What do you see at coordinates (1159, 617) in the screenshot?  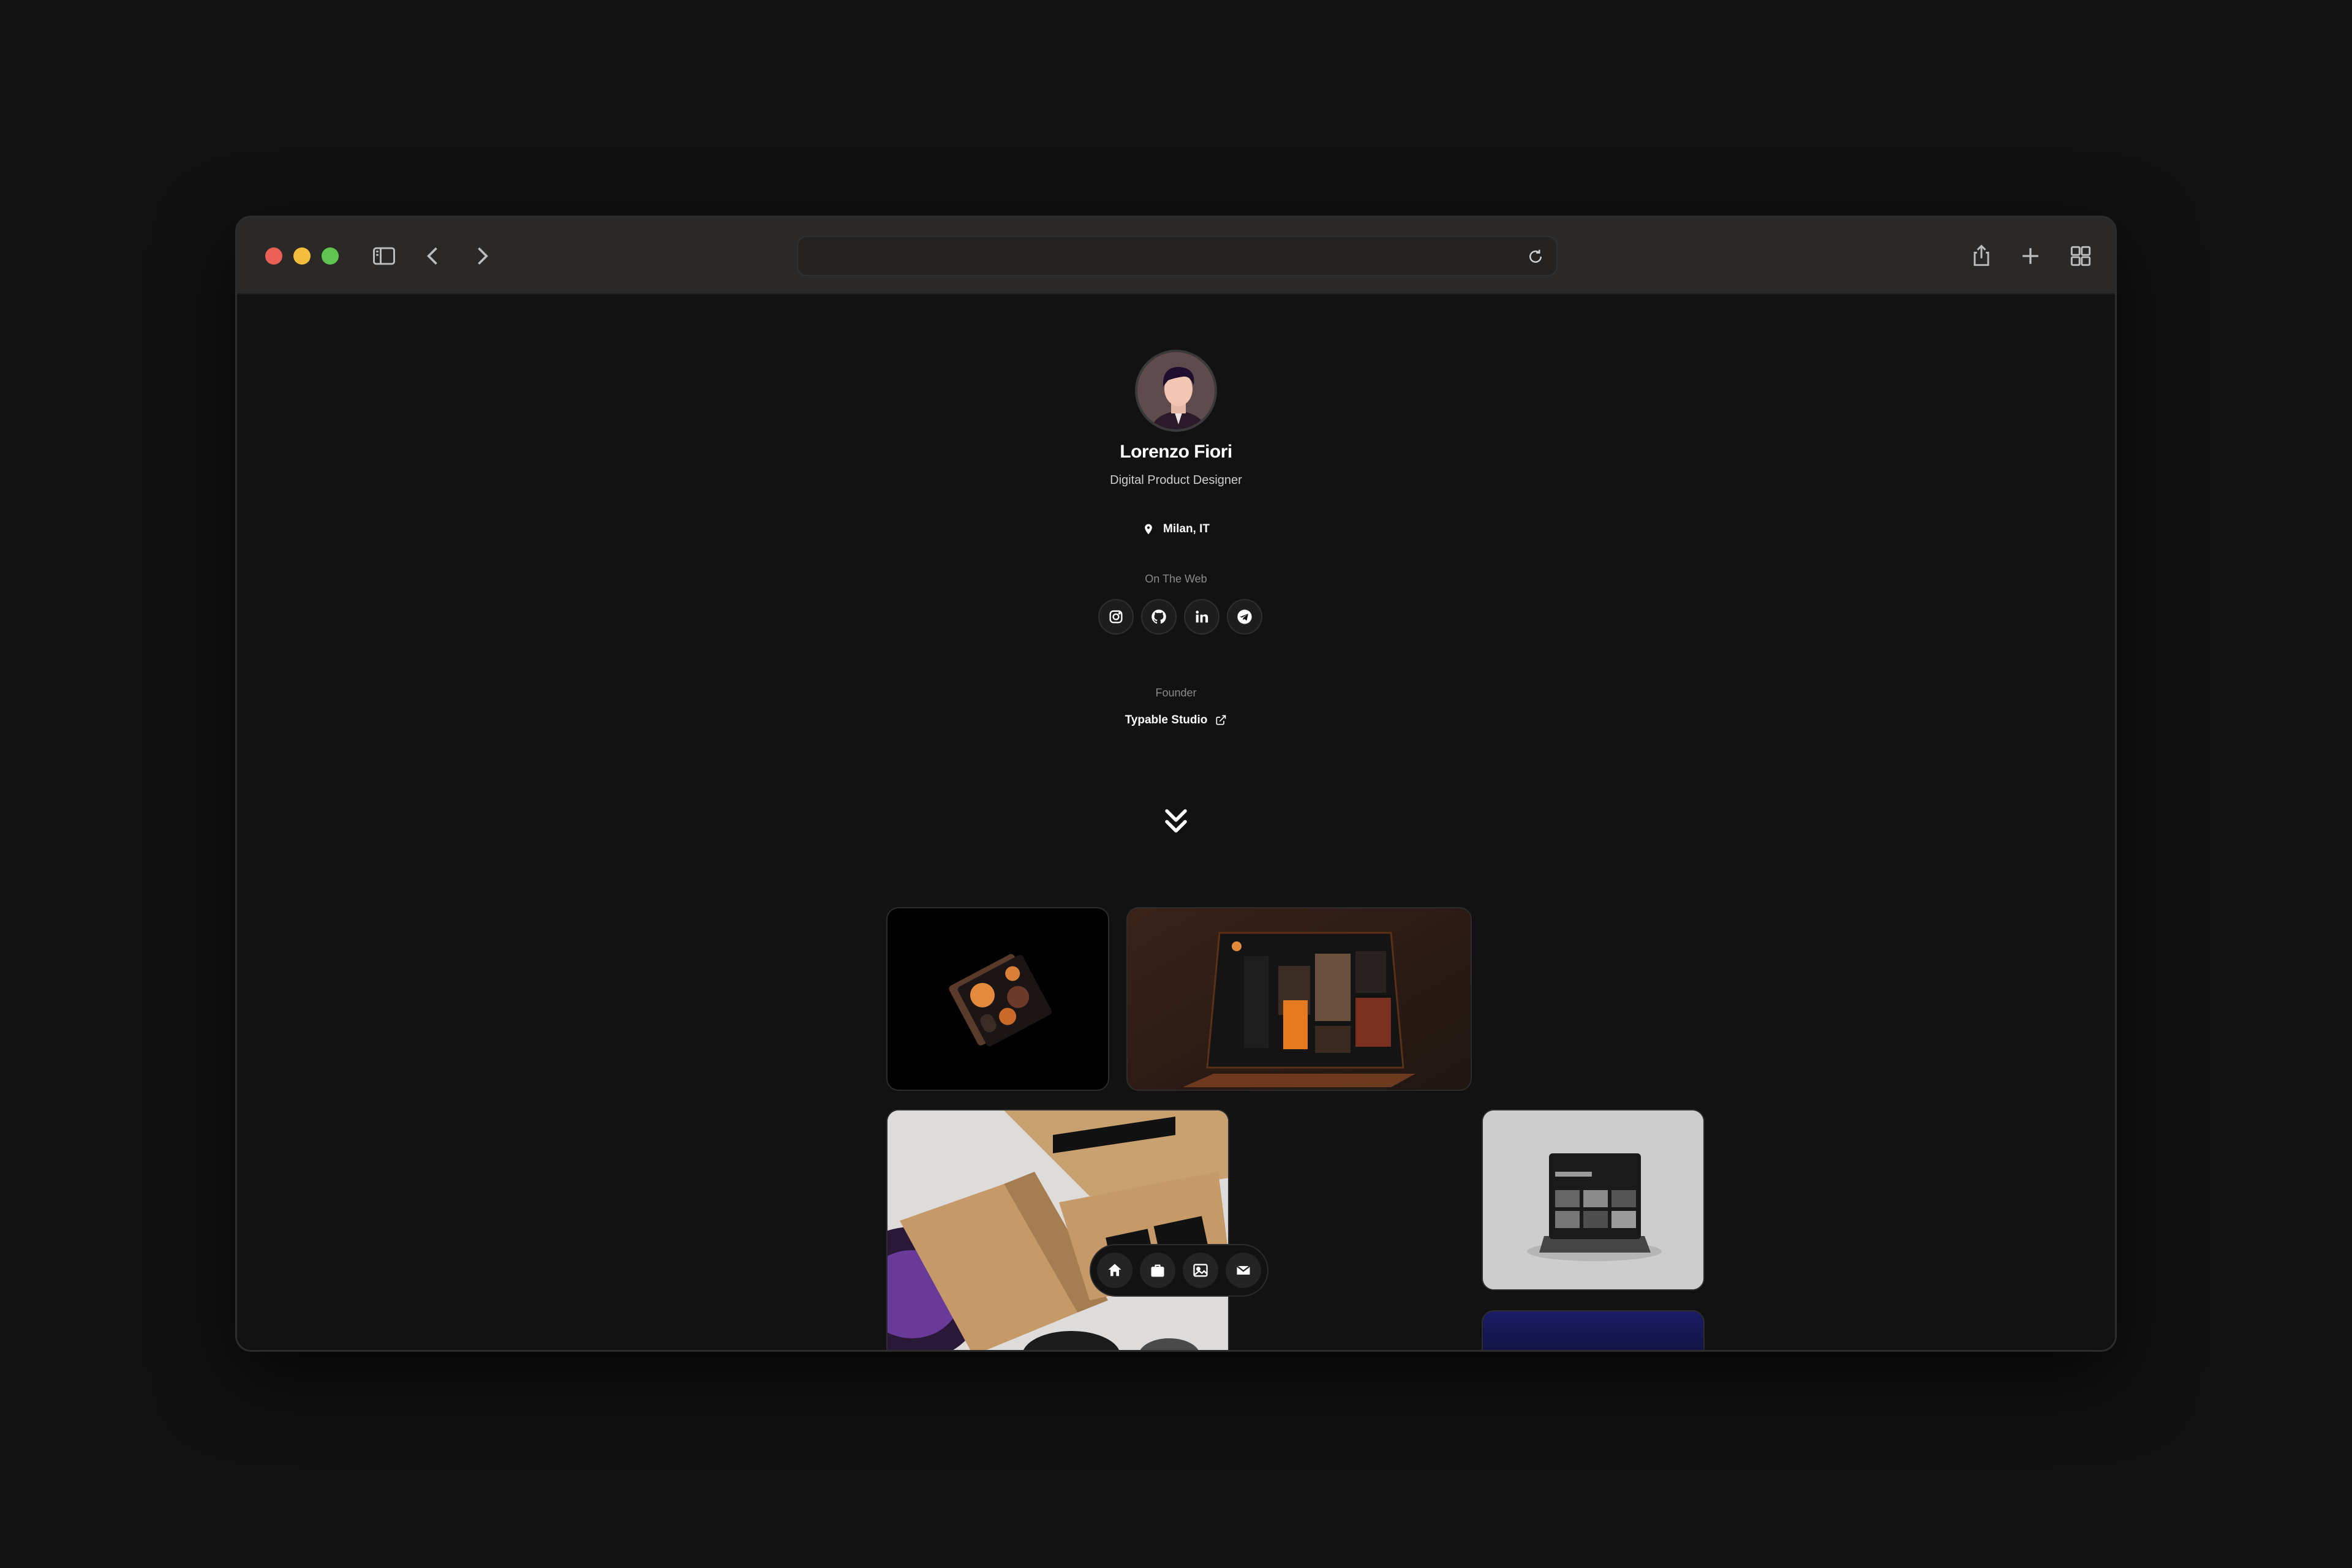 I see `github-icon` at bounding box center [1159, 617].